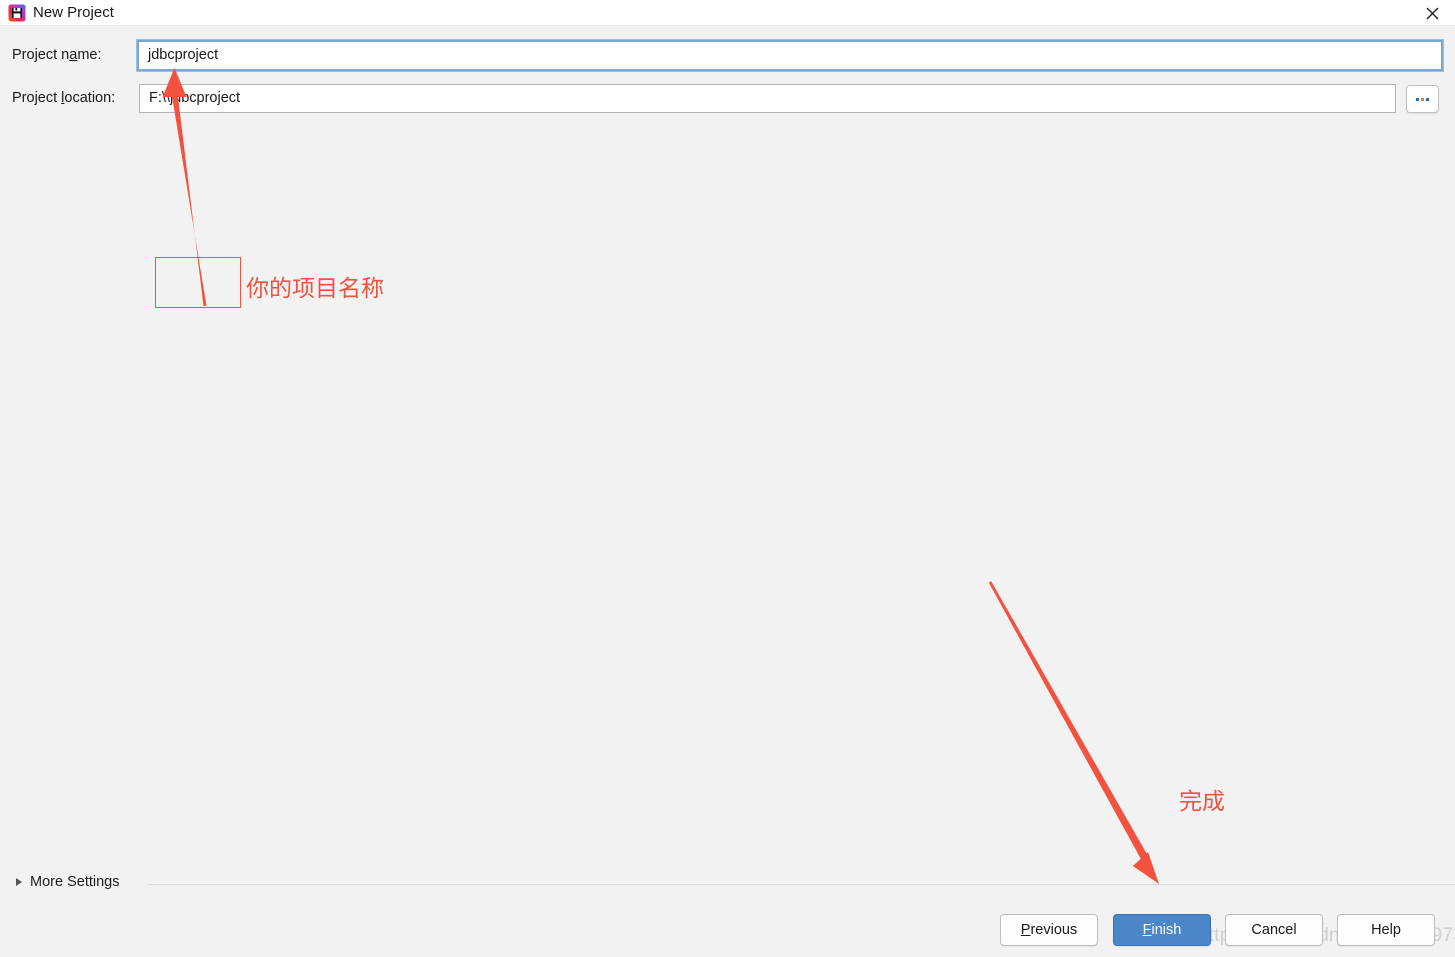 This screenshot has width=1455, height=957. What do you see at coordinates (1202, 802) in the screenshot?
I see `annotation-finish-text: 完成` at bounding box center [1202, 802].